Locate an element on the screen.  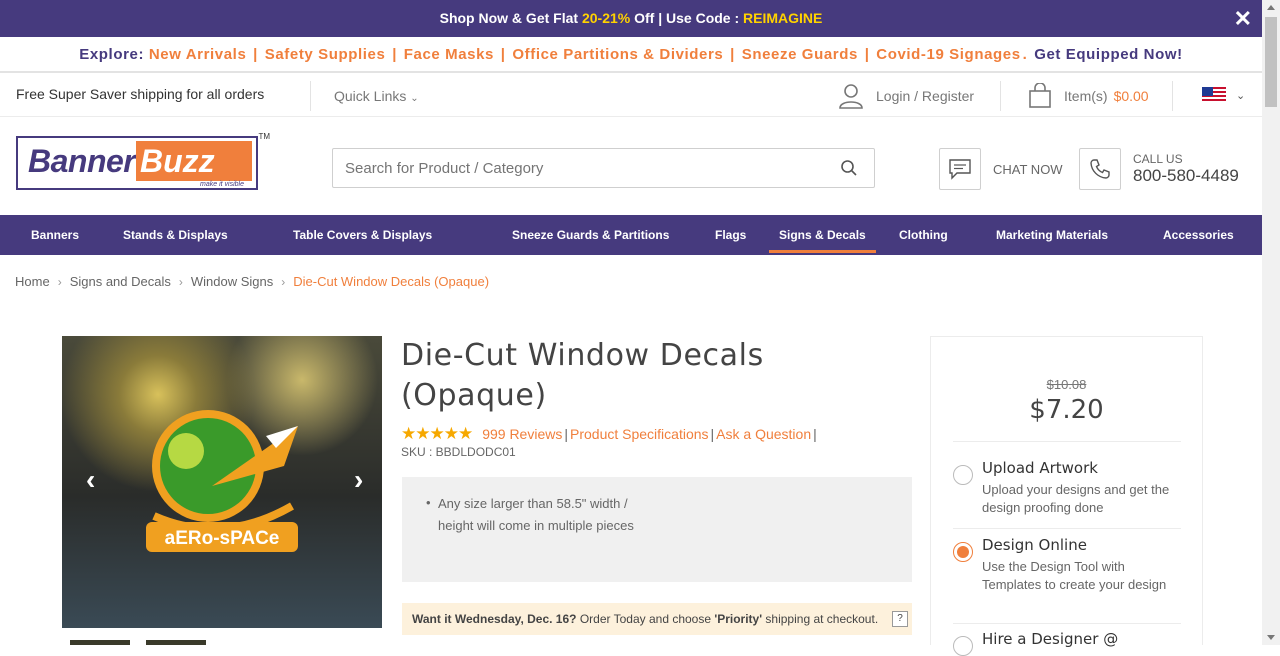
user-icon is located at coordinates (851, 96).